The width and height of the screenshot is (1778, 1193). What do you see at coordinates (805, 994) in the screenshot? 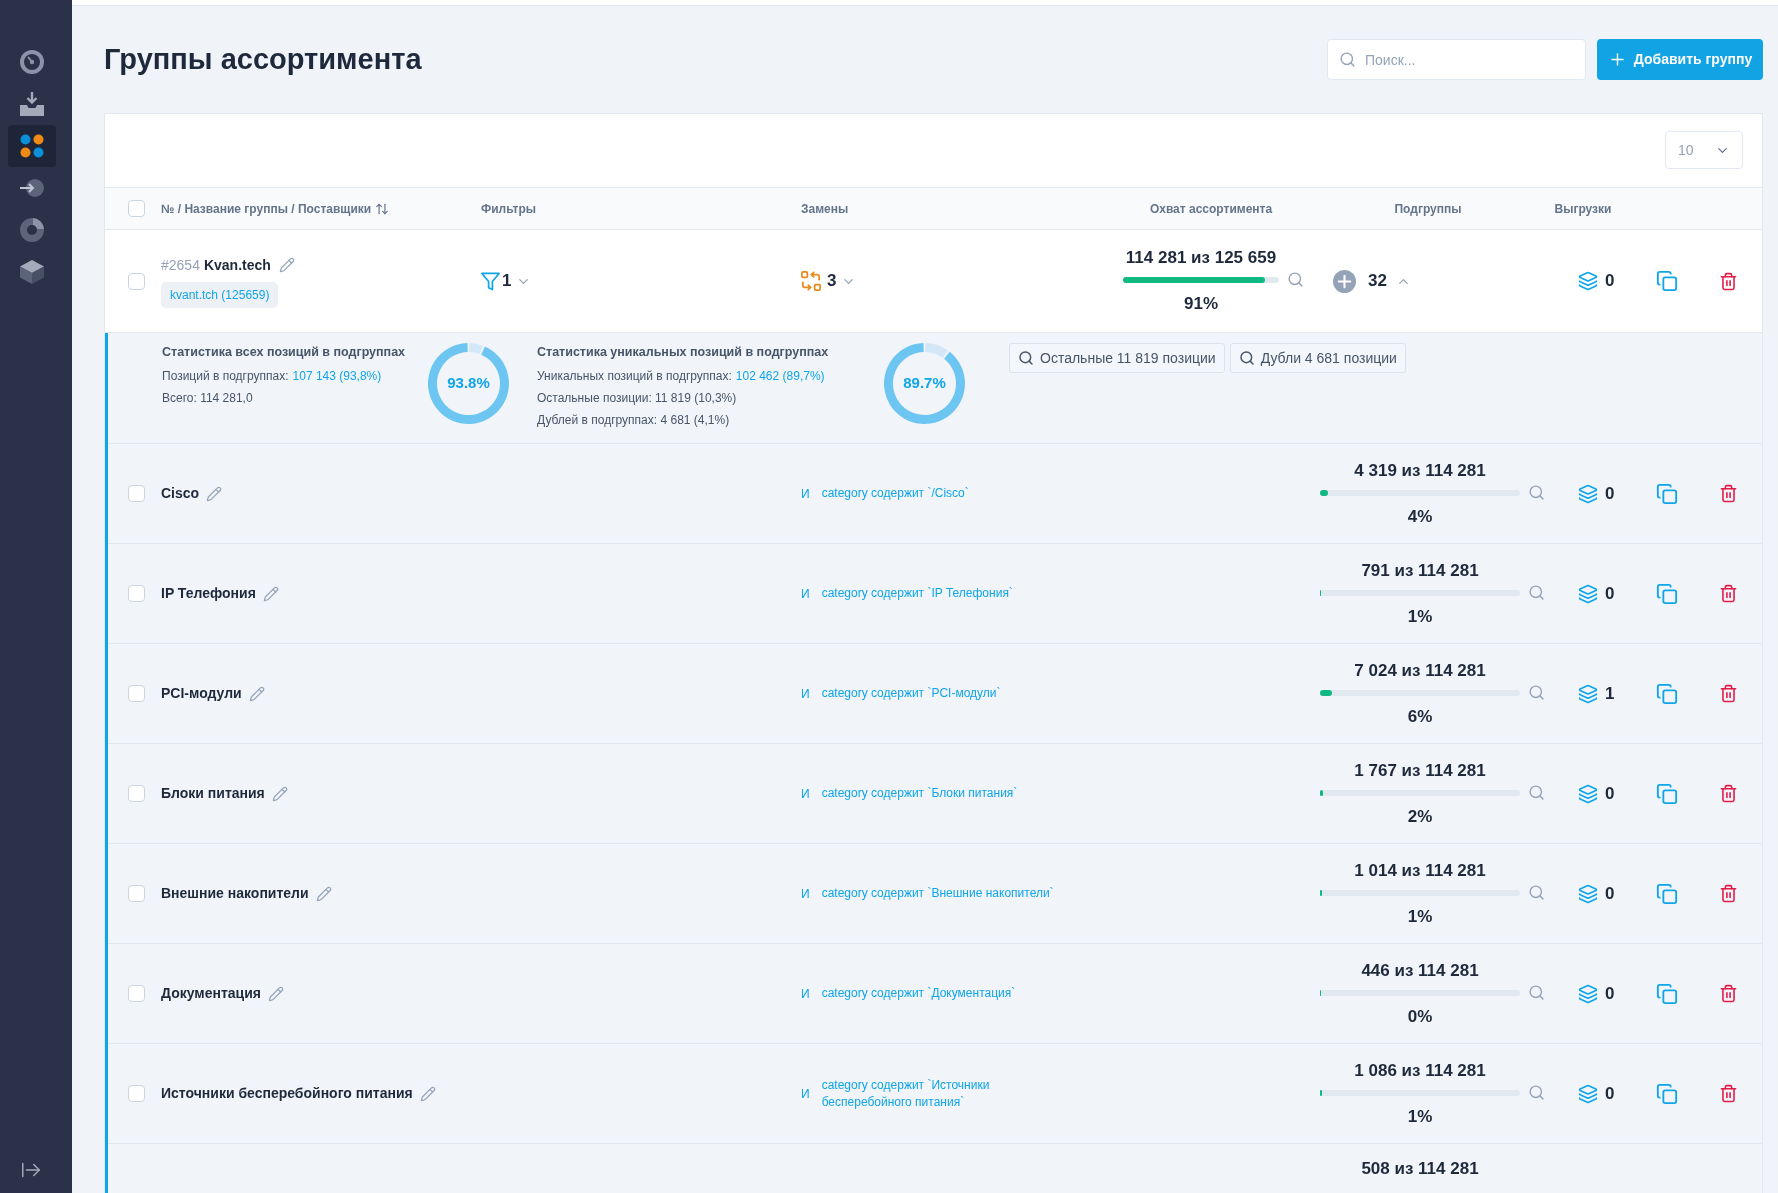
I see `filter-connector: И` at bounding box center [805, 994].